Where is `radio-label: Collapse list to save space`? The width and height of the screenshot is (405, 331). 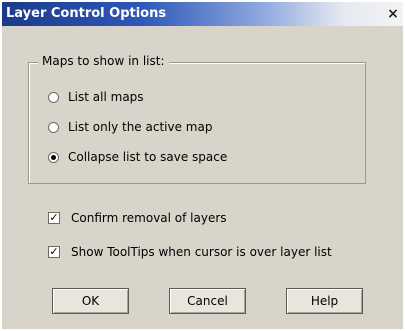 radio-label: Collapse list to save space is located at coordinates (148, 157).